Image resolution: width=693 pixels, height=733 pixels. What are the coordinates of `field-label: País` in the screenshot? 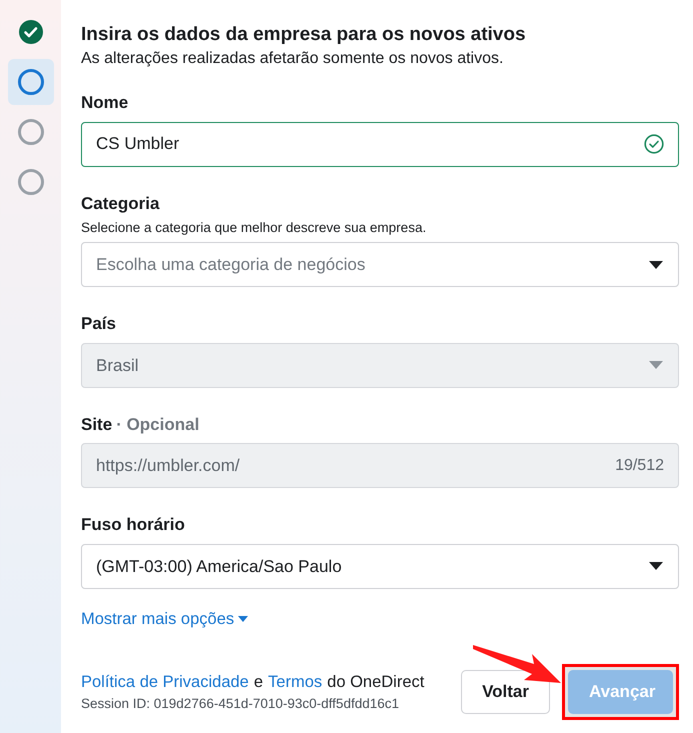 It's located at (98, 324).